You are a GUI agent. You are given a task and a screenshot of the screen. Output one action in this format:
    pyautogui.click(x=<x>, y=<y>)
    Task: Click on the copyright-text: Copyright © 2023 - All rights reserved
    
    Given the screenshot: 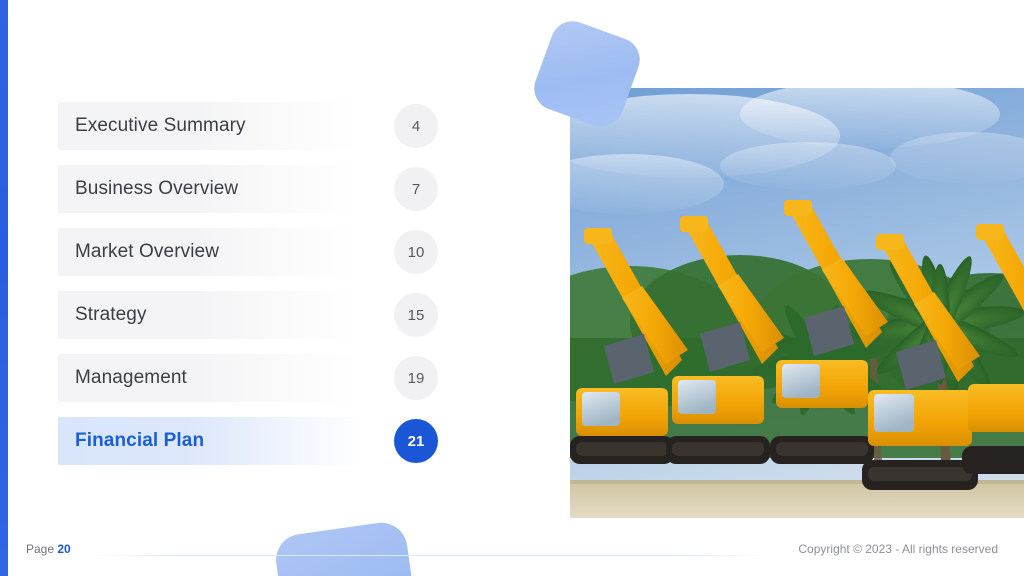 What is the action you would take?
    pyautogui.click(x=898, y=549)
    